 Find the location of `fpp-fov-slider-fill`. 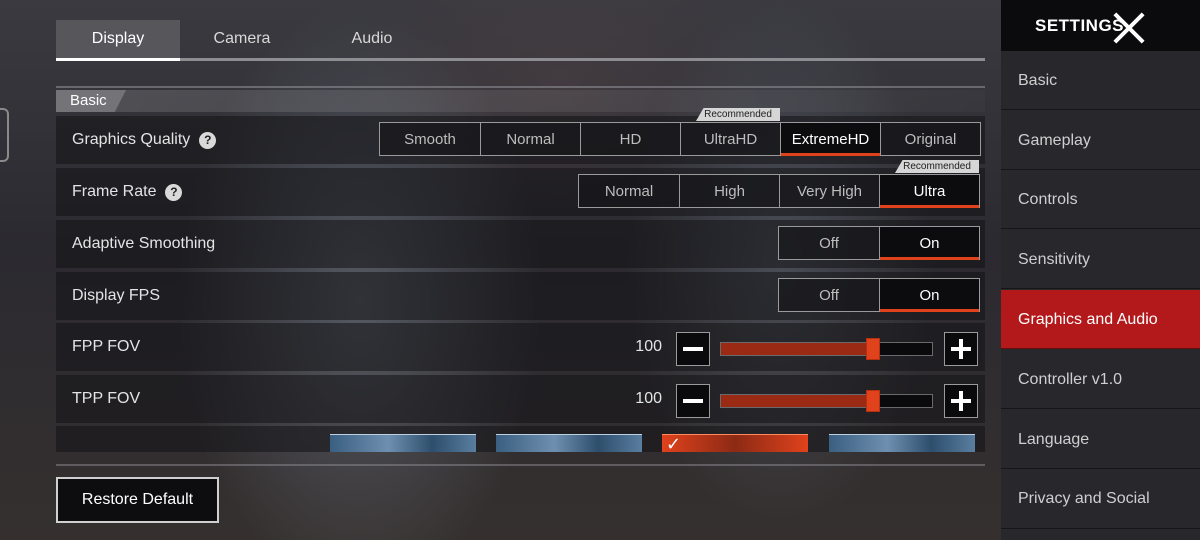

fpp-fov-slider-fill is located at coordinates (797, 349).